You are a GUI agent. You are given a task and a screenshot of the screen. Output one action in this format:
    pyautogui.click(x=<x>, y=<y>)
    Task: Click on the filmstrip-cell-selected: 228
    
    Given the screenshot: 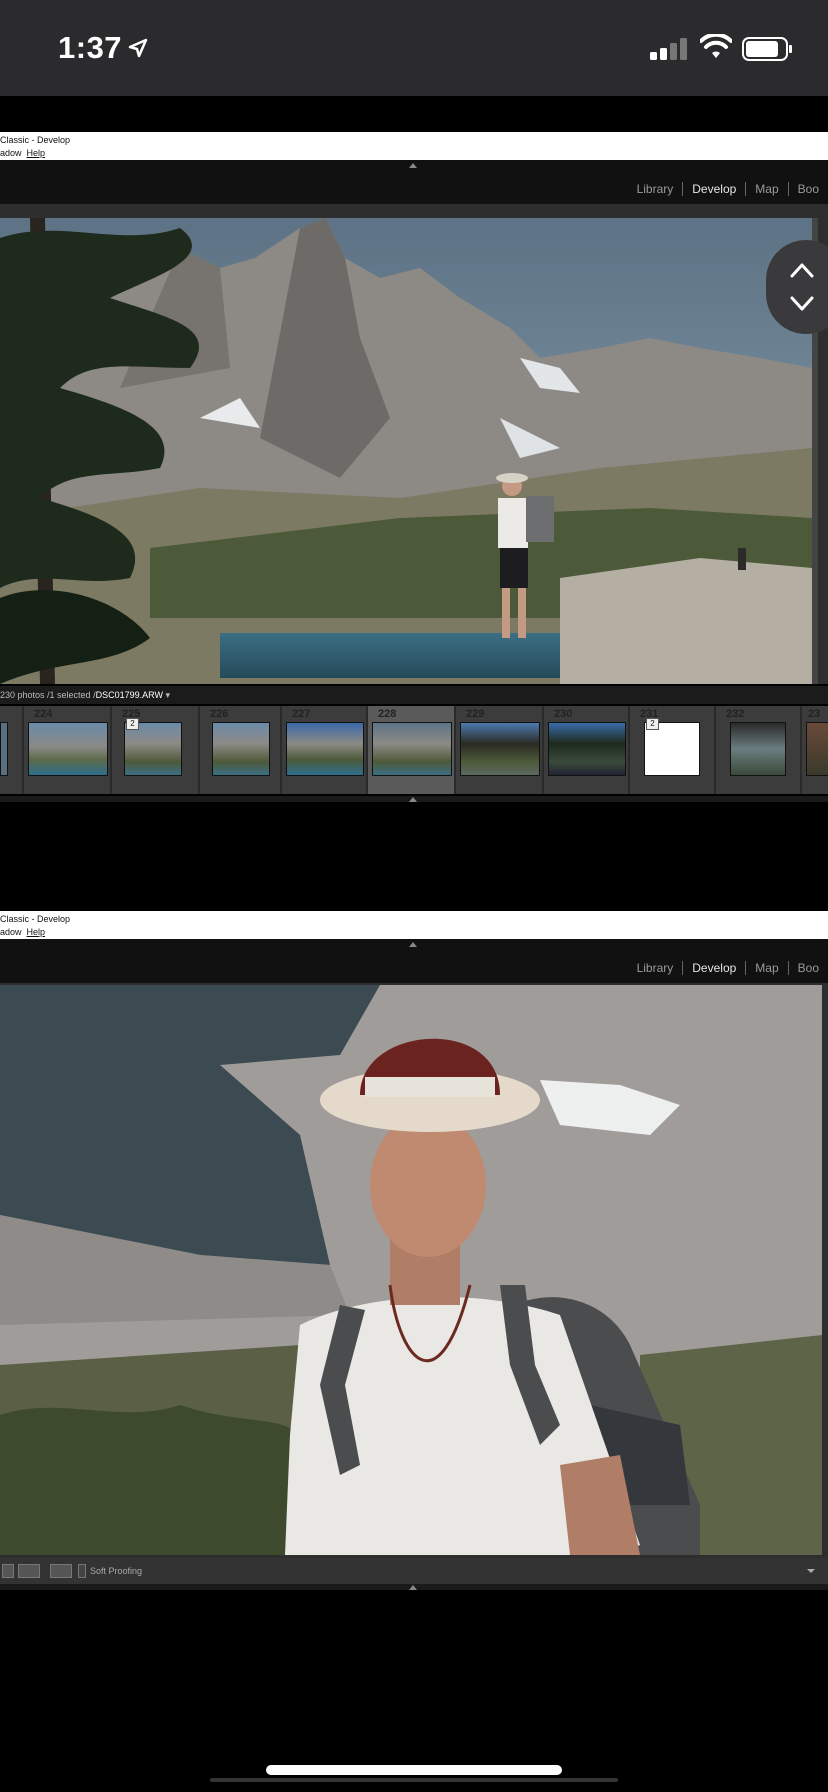 What is the action you would take?
    pyautogui.click(x=411, y=750)
    